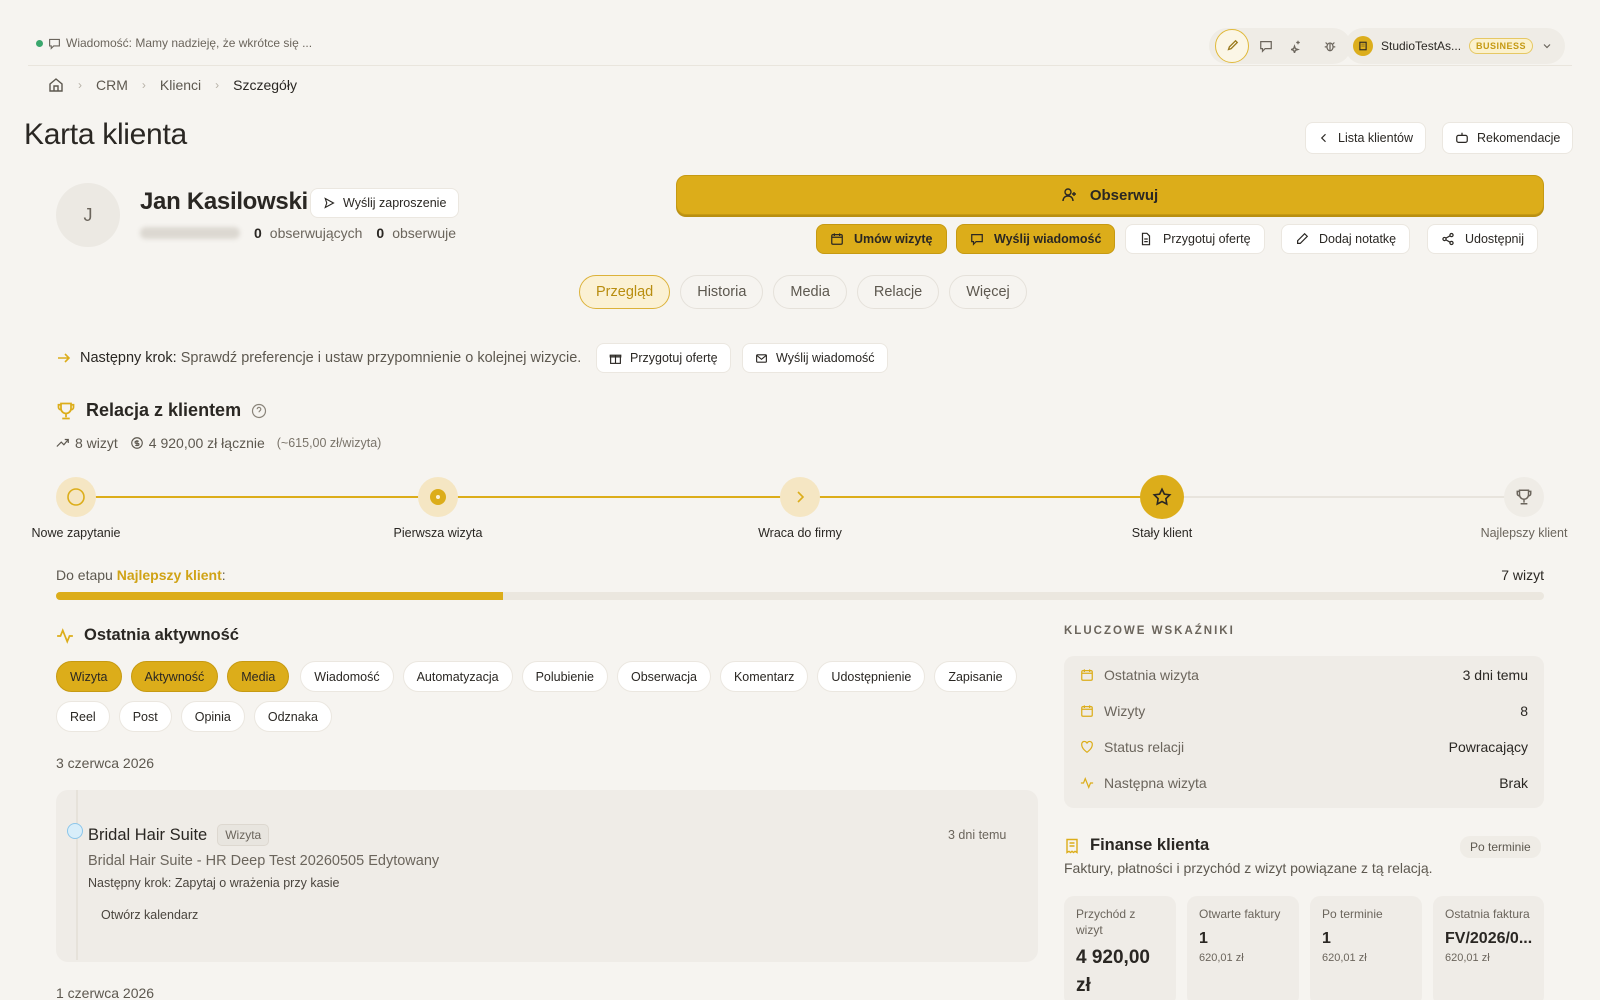 The width and height of the screenshot is (1600, 1000). I want to click on kpi-row-visits: Wizyty 8, so click(1304, 711).